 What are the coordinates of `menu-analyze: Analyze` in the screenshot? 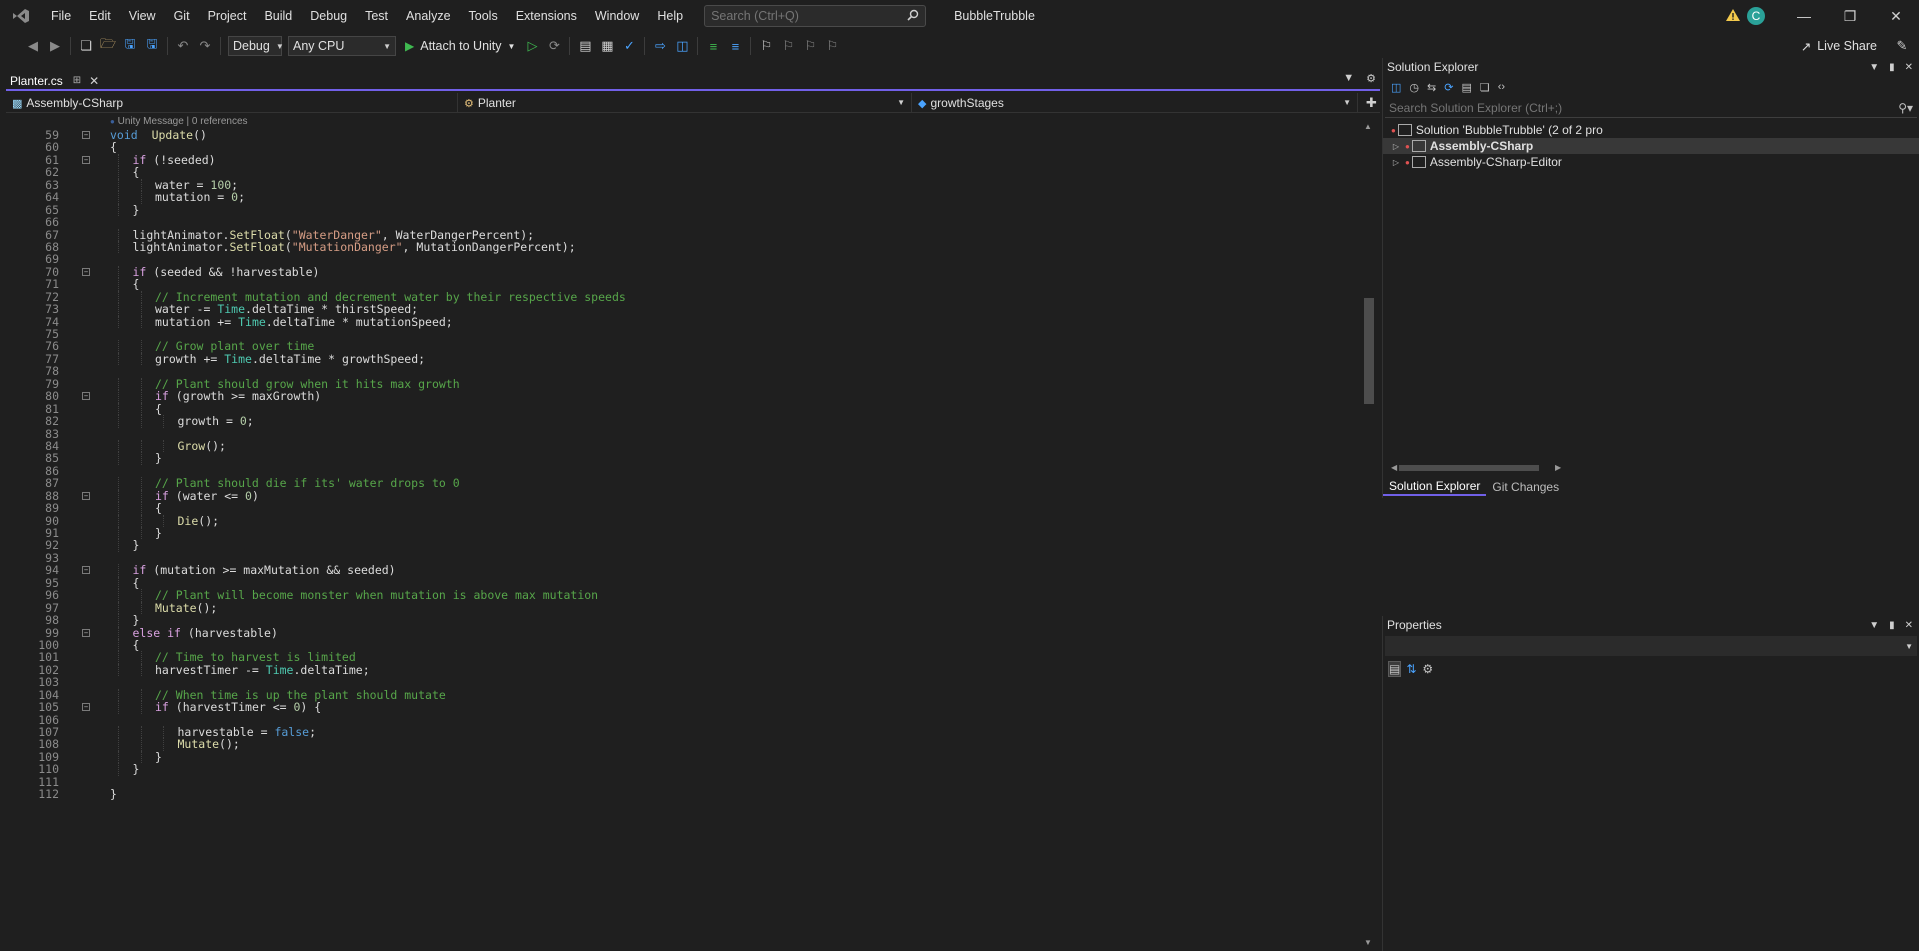 It's located at (428, 16).